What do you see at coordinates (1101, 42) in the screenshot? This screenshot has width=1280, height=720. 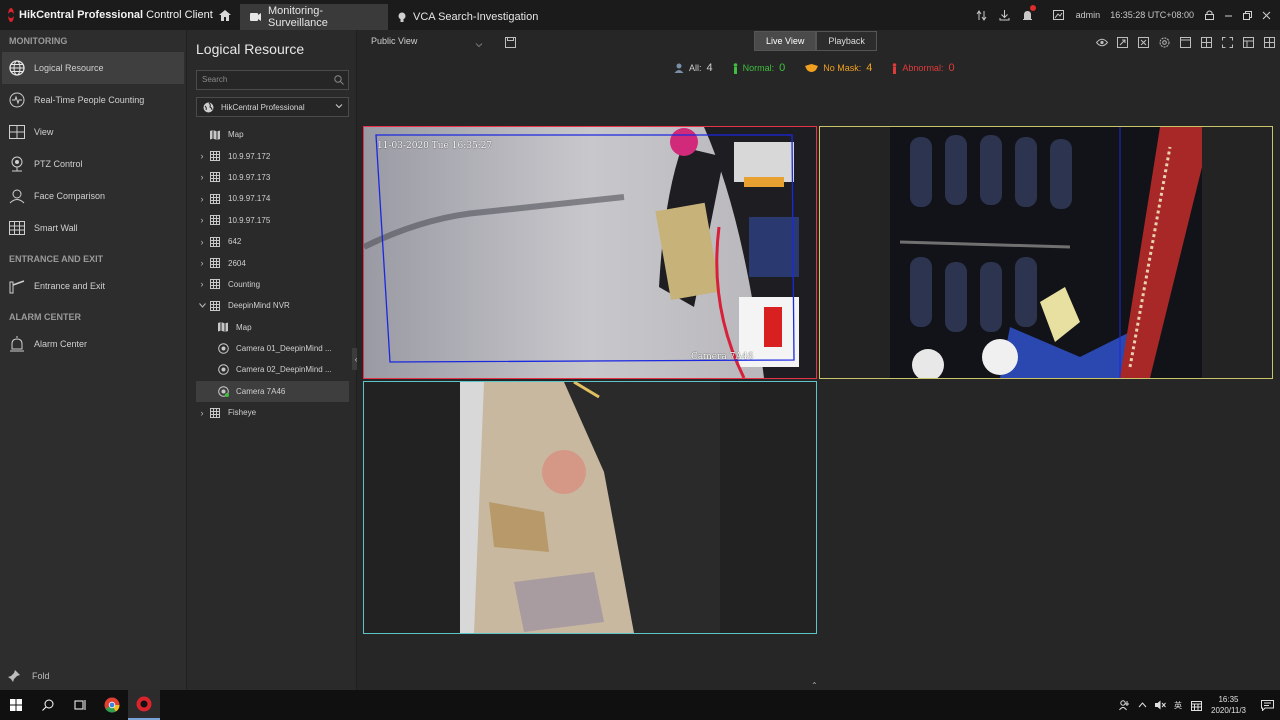 I see `eye-icon` at bounding box center [1101, 42].